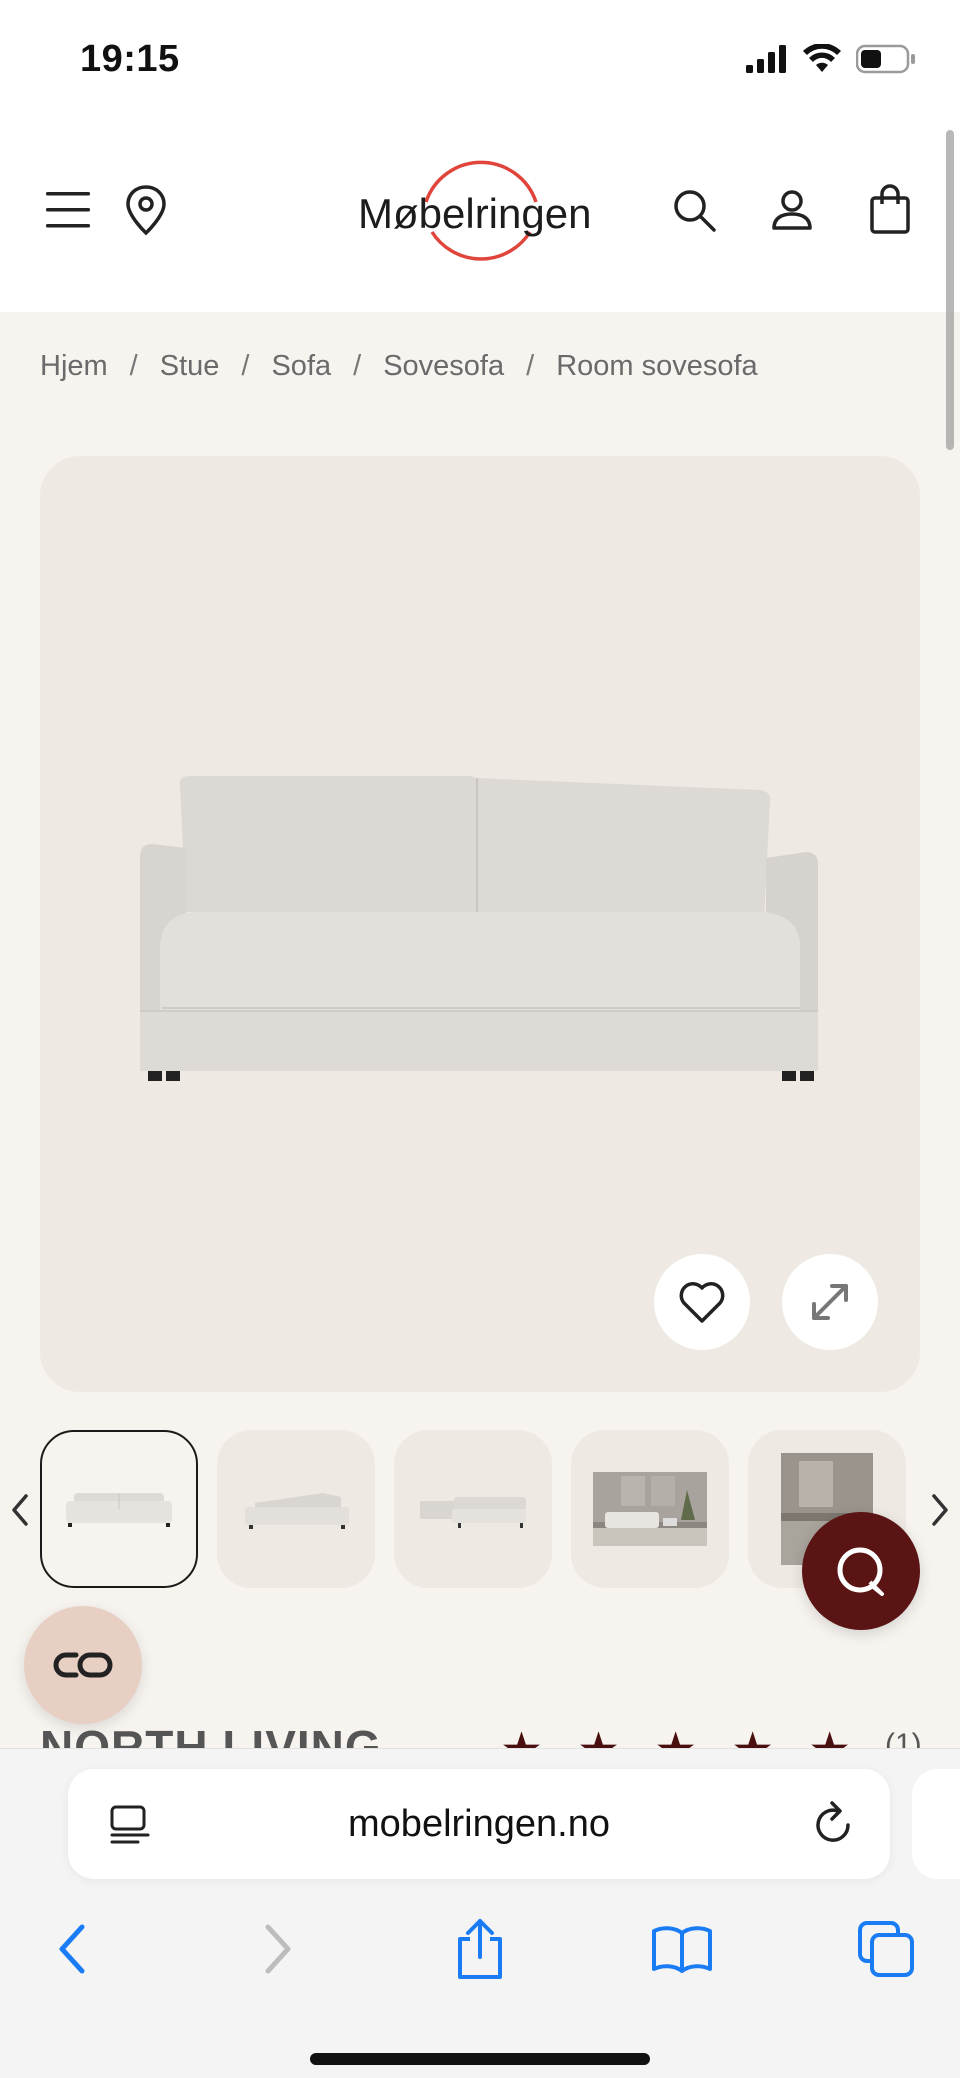 The image size is (960, 2078). I want to click on url-text: mobelringen.no, so click(479, 1824).